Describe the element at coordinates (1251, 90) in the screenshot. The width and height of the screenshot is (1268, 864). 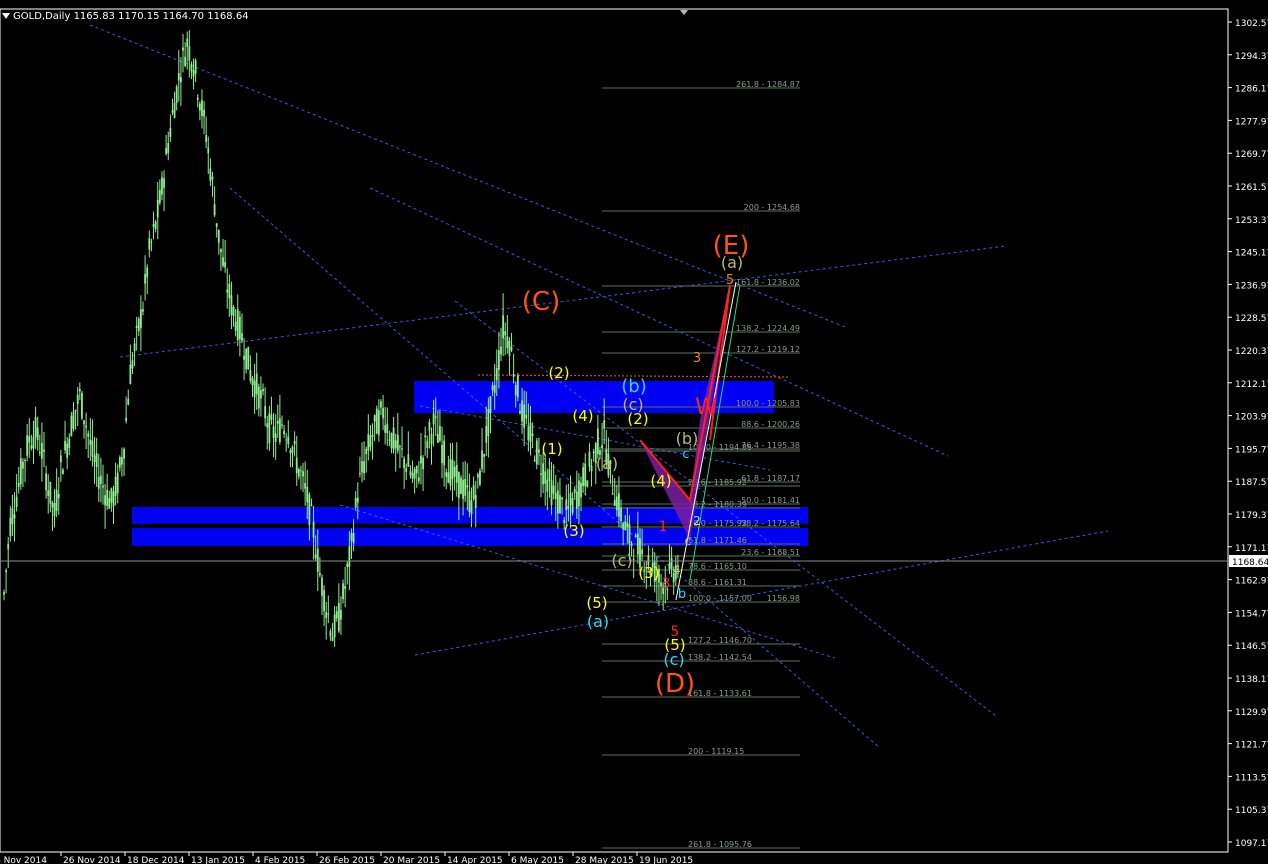
I see `y-tick-label-3: 1286.17` at that location.